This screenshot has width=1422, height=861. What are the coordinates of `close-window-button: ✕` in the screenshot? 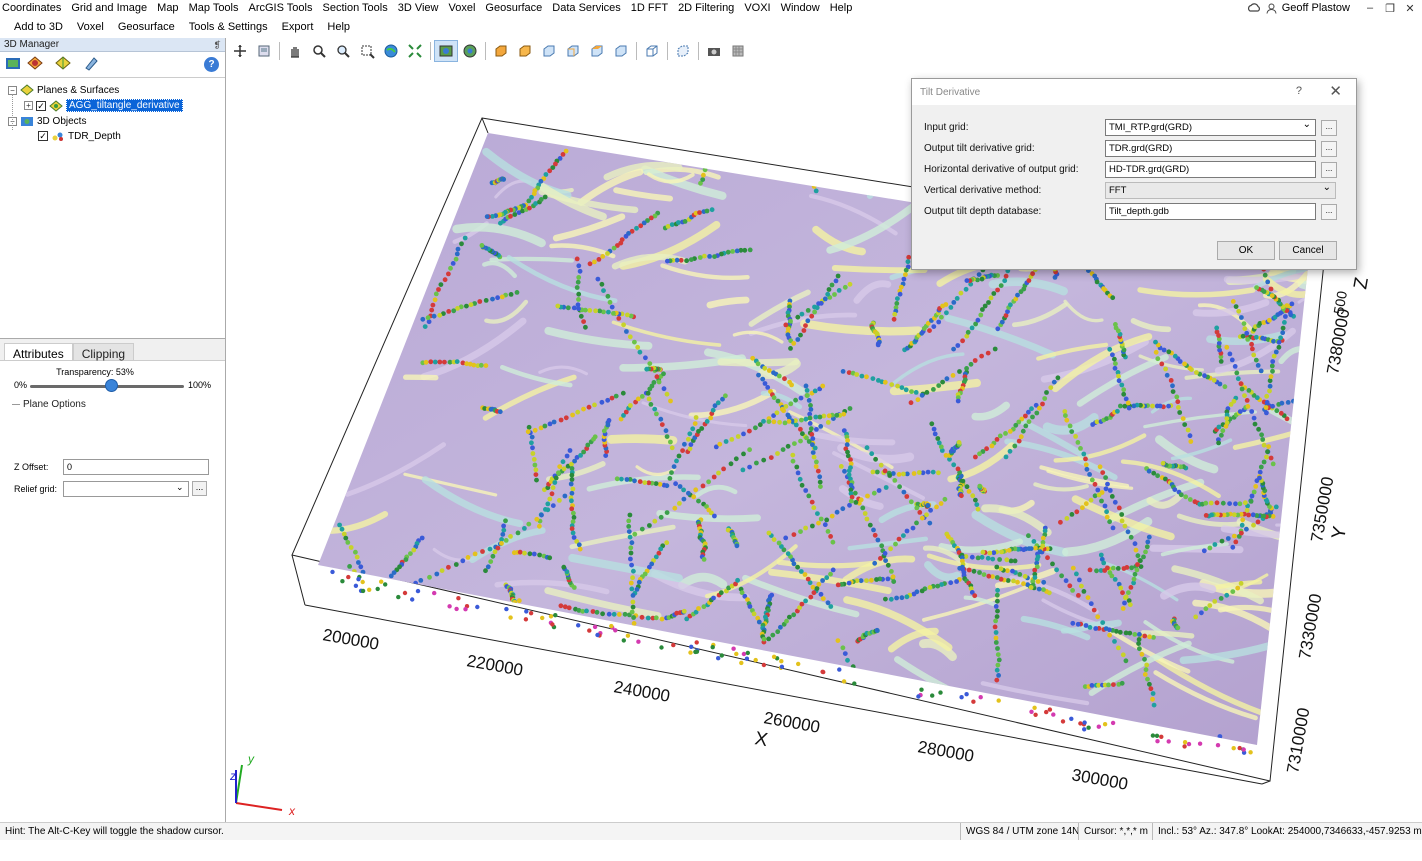 It's located at (1410, 8).